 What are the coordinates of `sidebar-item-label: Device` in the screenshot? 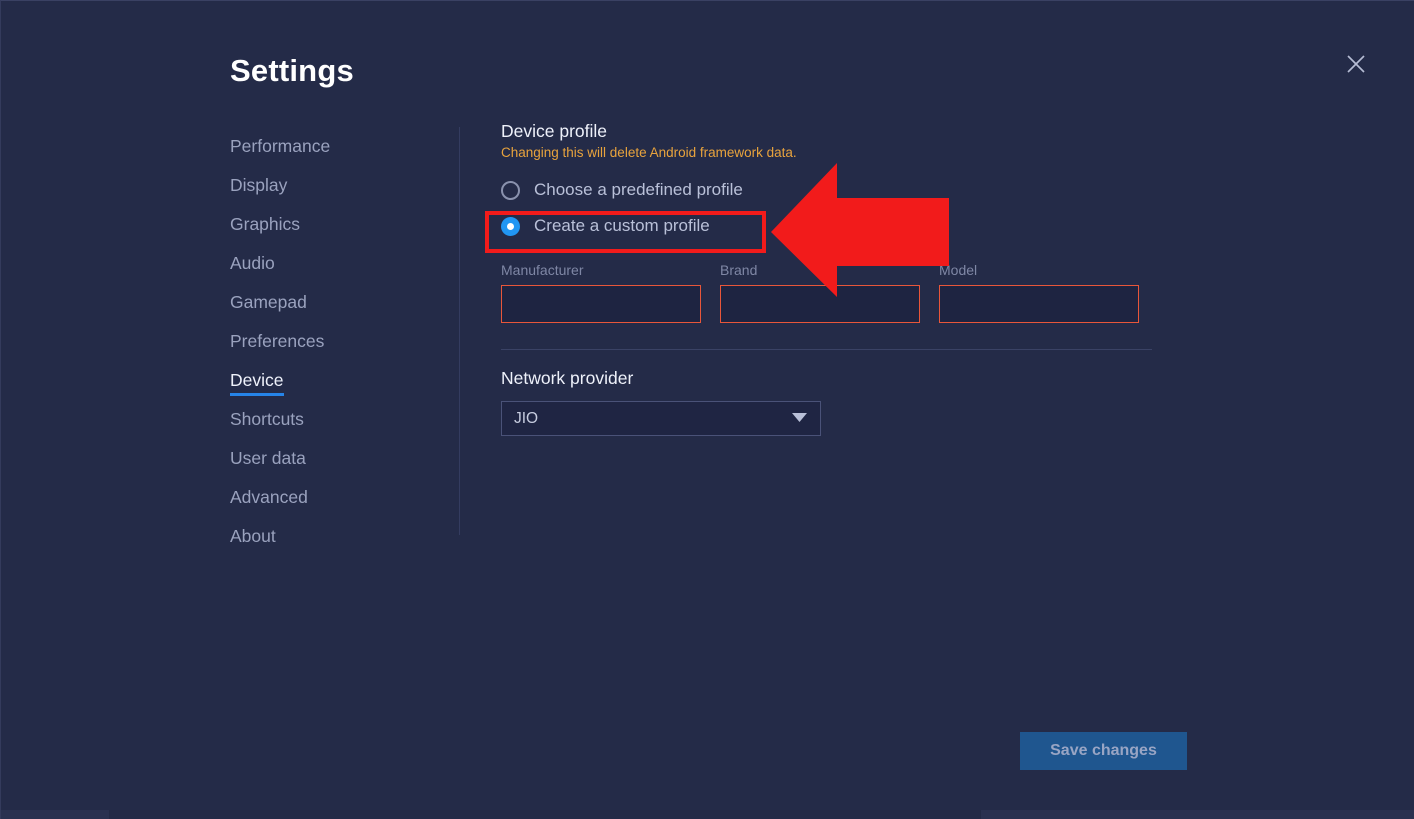 It's located at (257, 380).